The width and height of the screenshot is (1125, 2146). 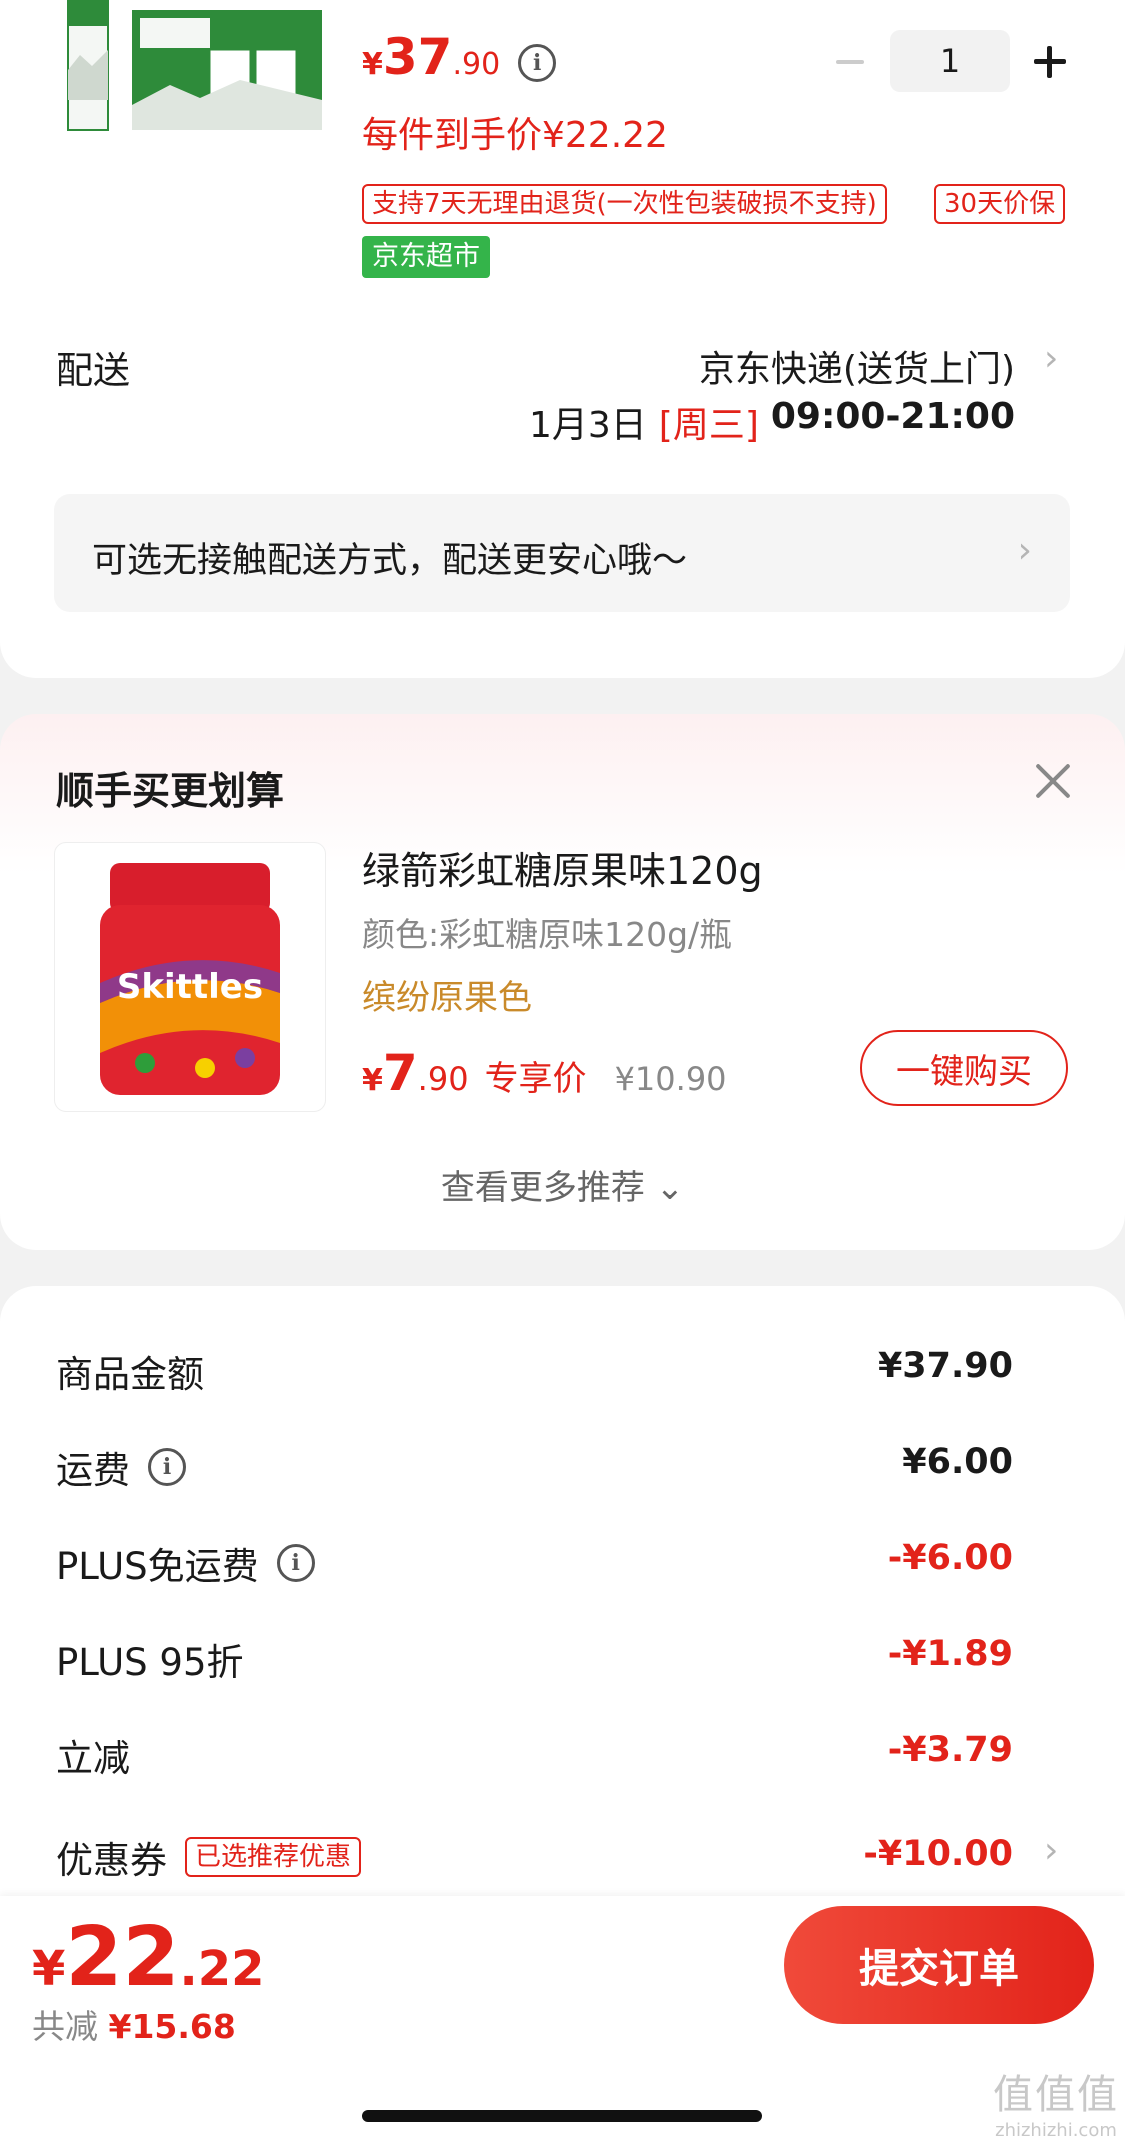 I want to click on price-integer: 37, so click(x=417, y=57).